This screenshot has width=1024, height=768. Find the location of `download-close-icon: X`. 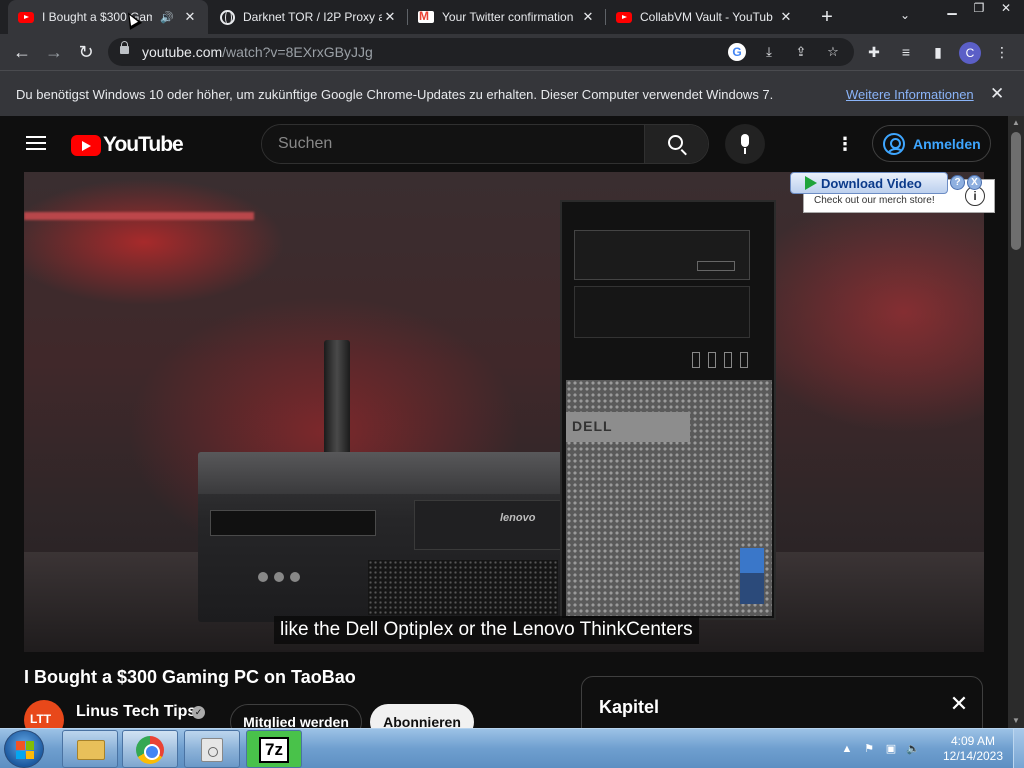

download-close-icon: X is located at coordinates (974, 182).